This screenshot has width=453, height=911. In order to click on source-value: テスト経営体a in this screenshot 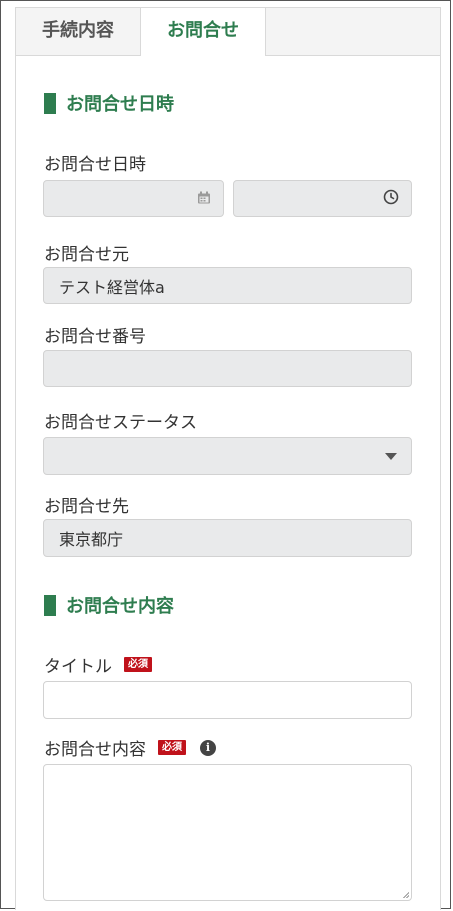, I will do `click(112, 287)`.